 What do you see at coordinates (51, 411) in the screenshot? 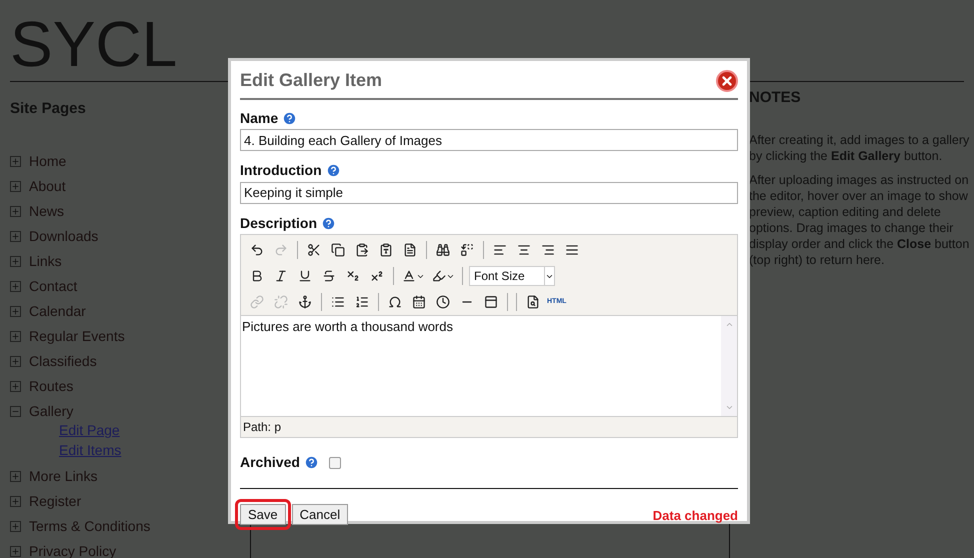
I see `sidebar-item: Gallery` at bounding box center [51, 411].